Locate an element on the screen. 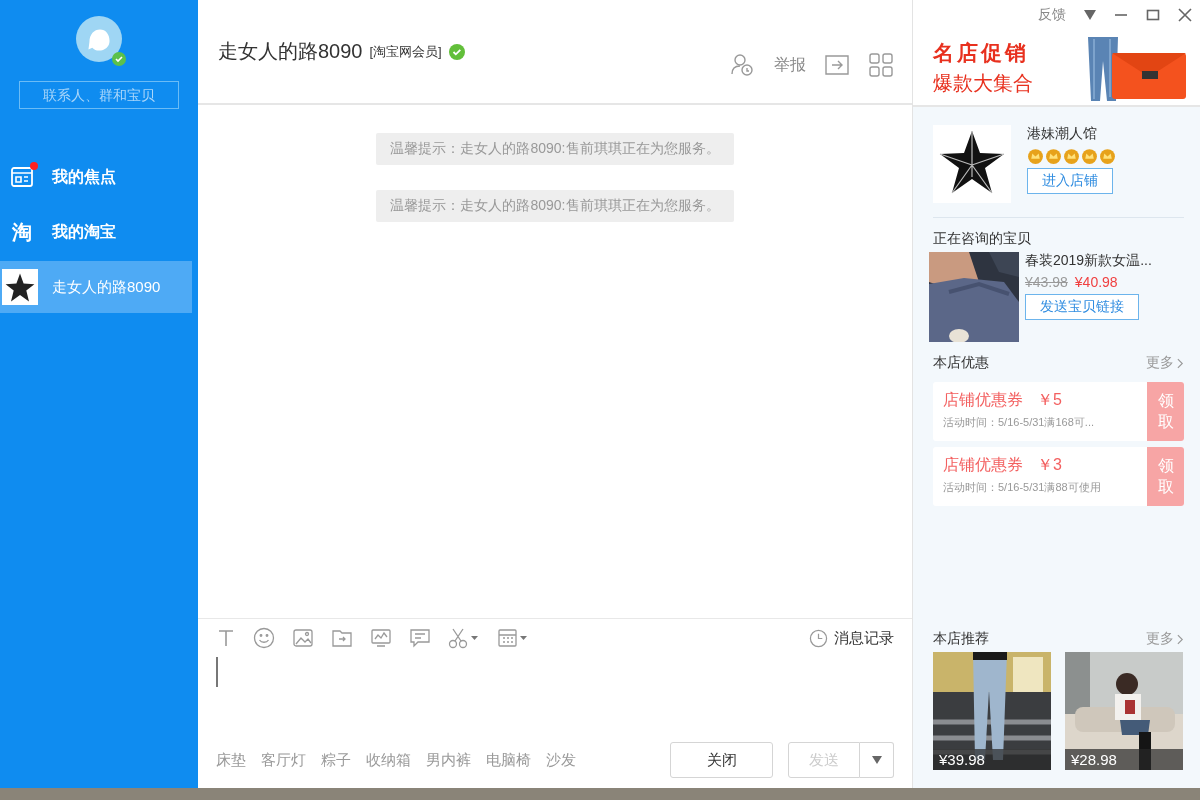  quick-word-link: 沙发 is located at coordinates (561, 760).